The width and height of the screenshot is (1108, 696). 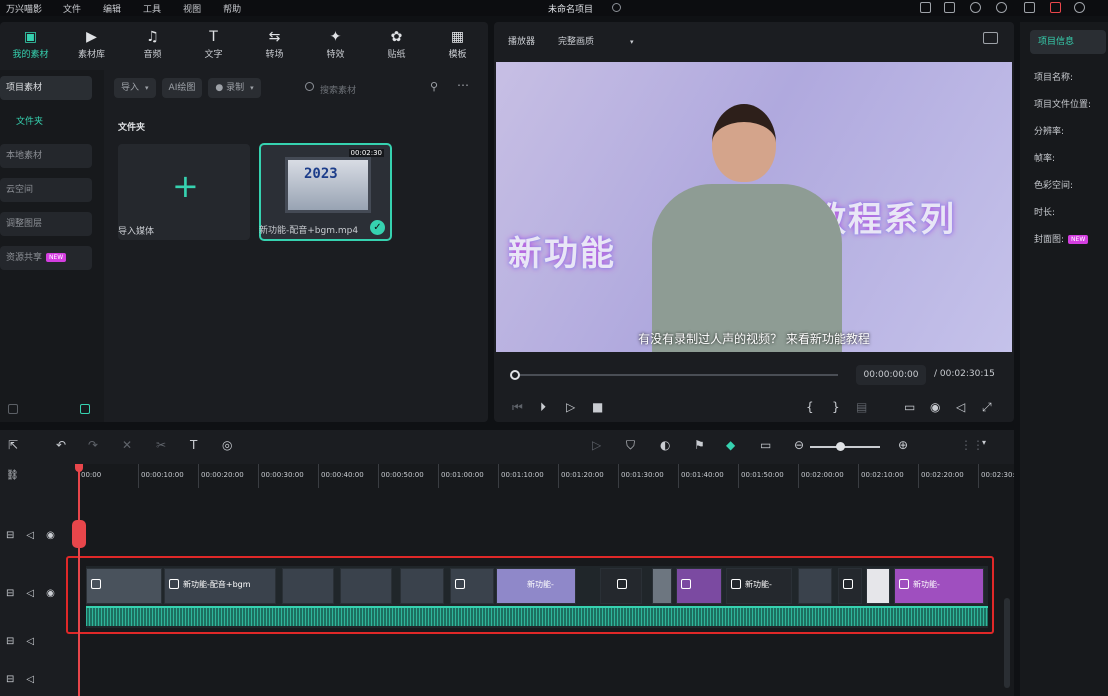 What do you see at coordinates (274, 37) in the screenshot?
I see `transition-icon: ⇆` at bounding box center [274, 37].